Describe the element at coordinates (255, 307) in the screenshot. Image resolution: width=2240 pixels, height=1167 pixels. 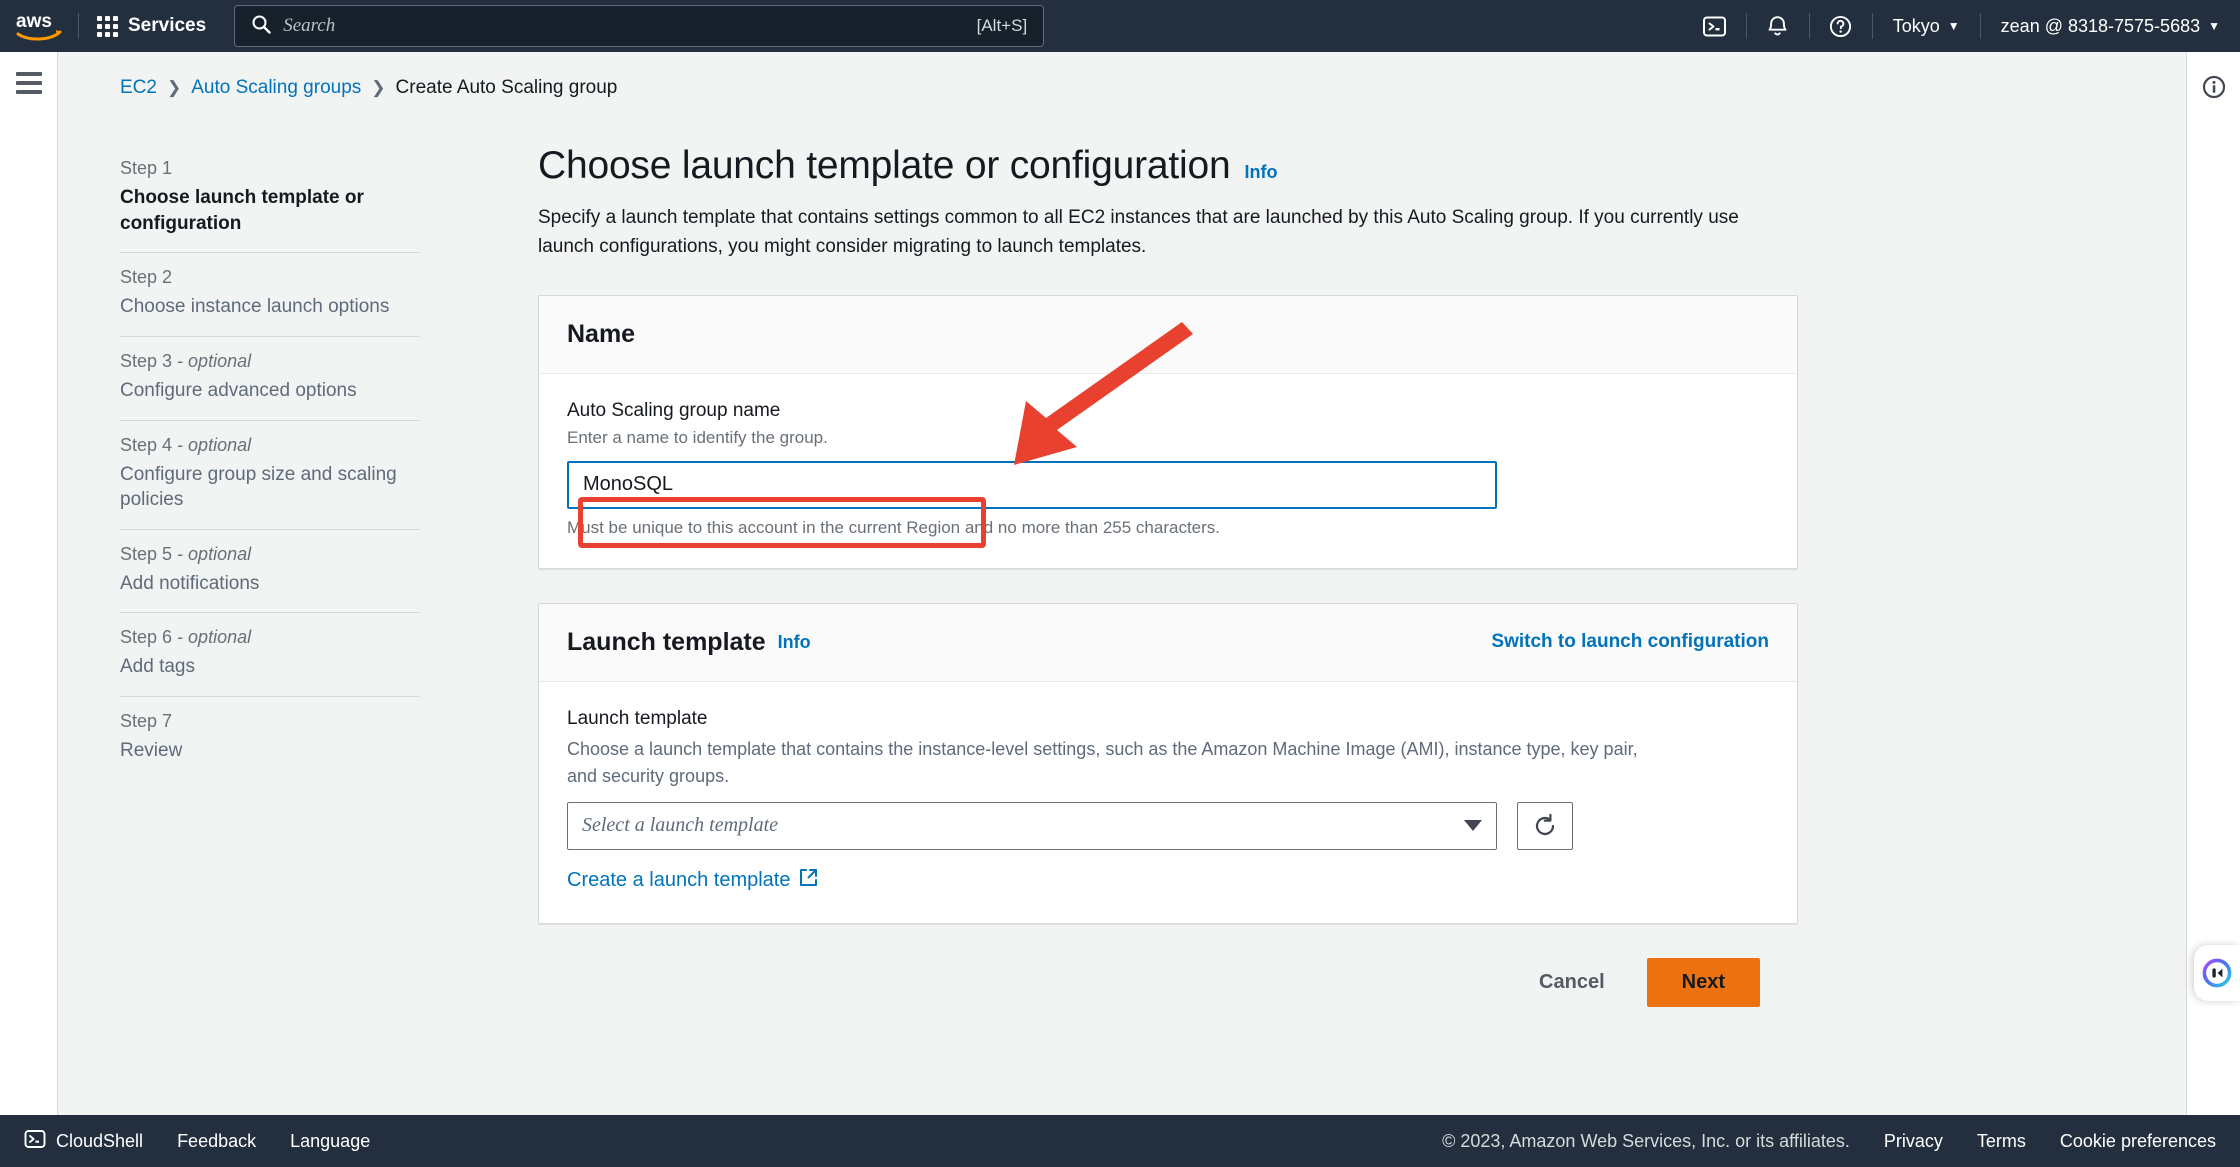
I see `step-title: Choose instance launch options` at that location.